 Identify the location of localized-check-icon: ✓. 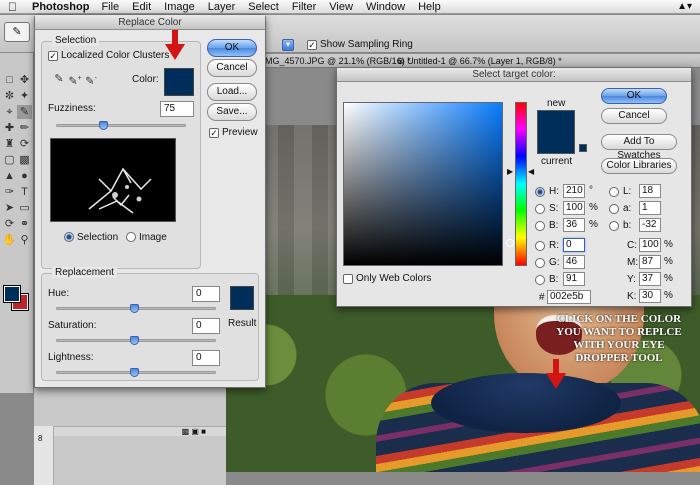
(53, 55).